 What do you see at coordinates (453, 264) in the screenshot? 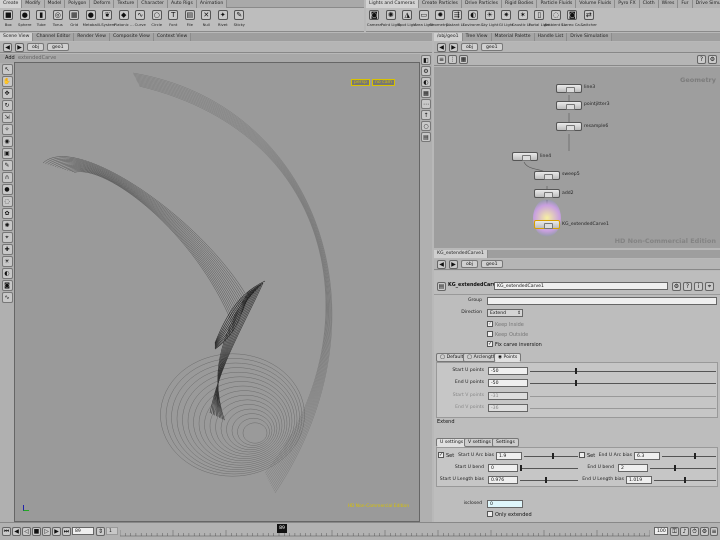
I see `param-forward-icon: ▶` at bounding box center [453, 264].